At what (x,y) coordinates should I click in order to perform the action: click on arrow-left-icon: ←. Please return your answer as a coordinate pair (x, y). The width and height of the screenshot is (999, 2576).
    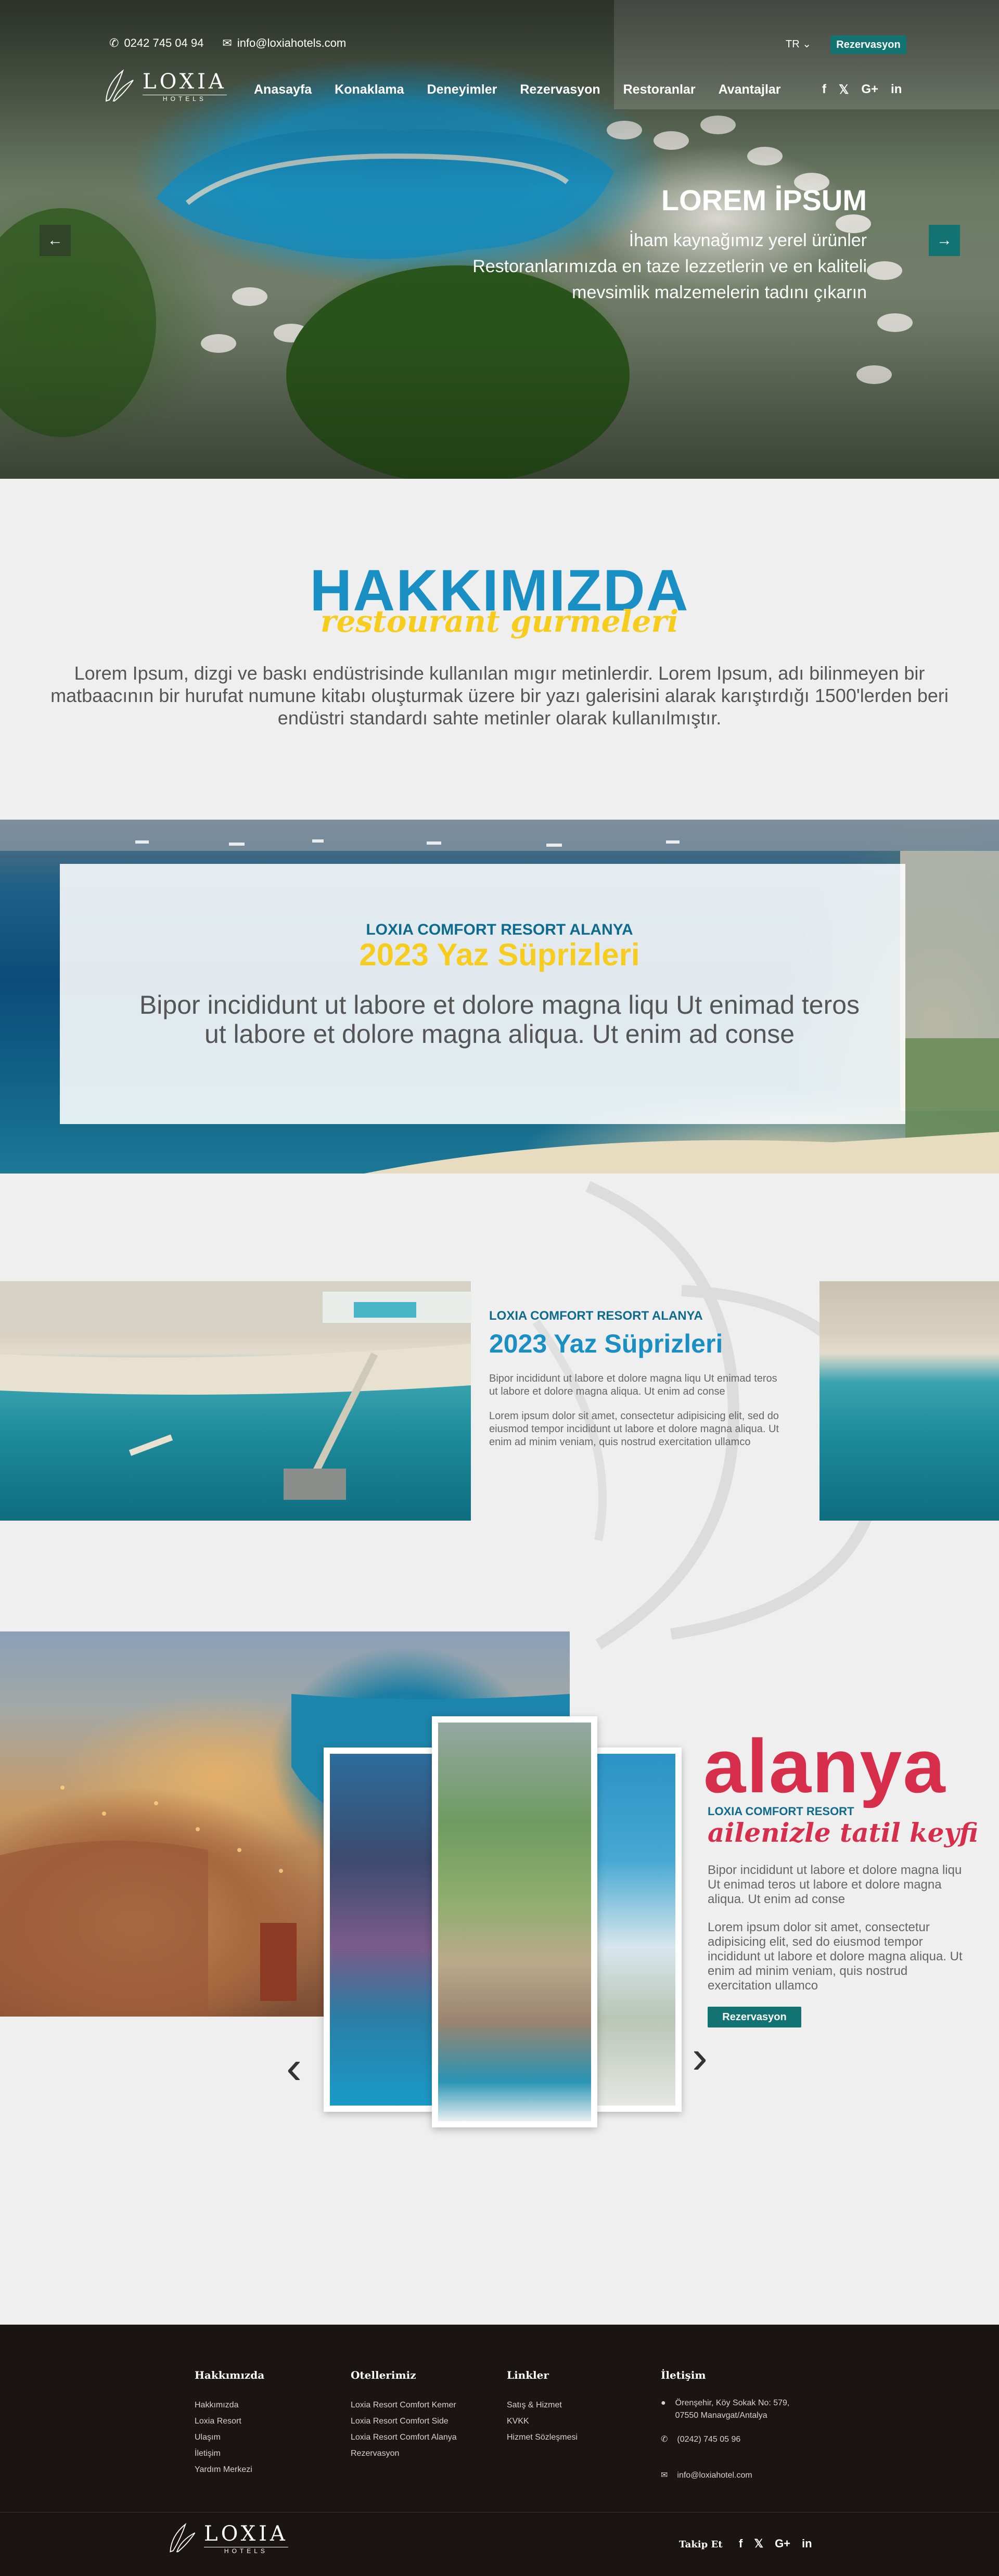
    Looking at the image, I should click on (55, 240).